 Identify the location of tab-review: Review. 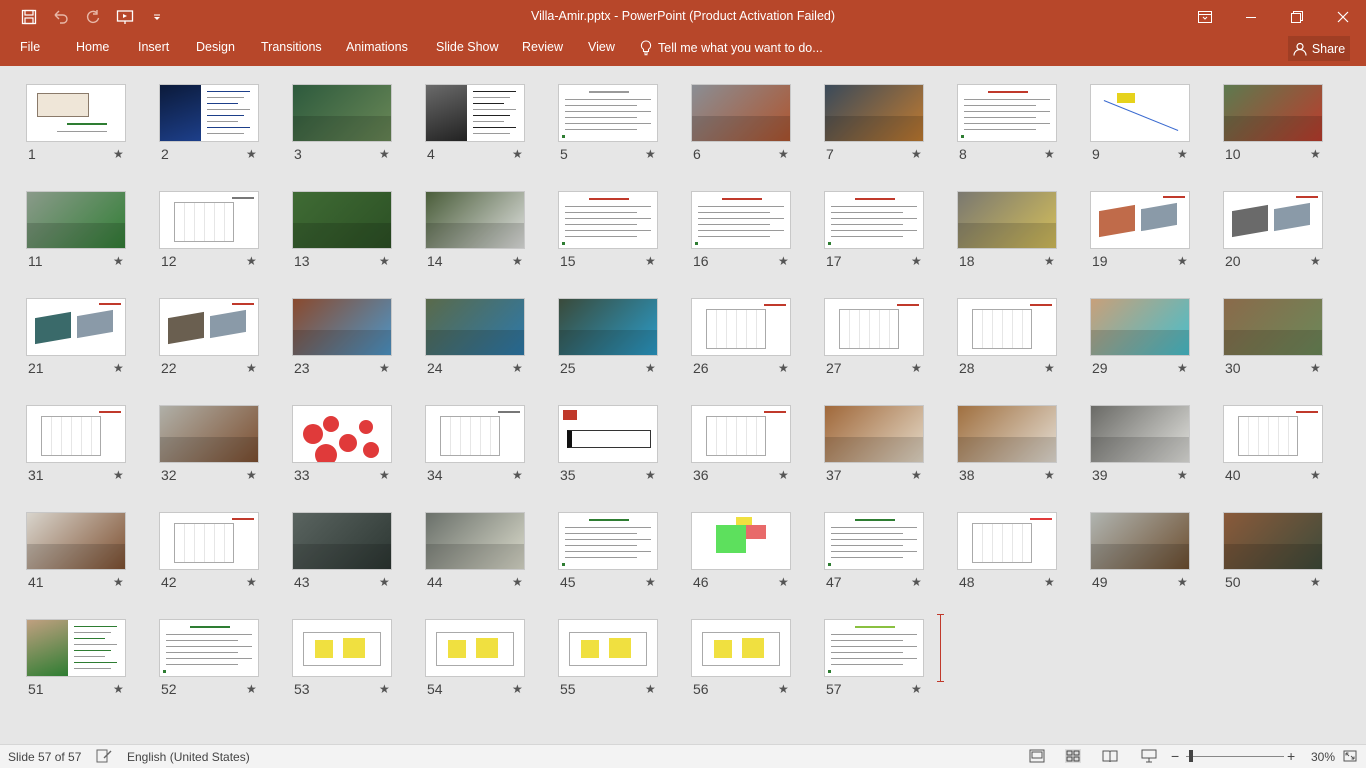
(542, 47).